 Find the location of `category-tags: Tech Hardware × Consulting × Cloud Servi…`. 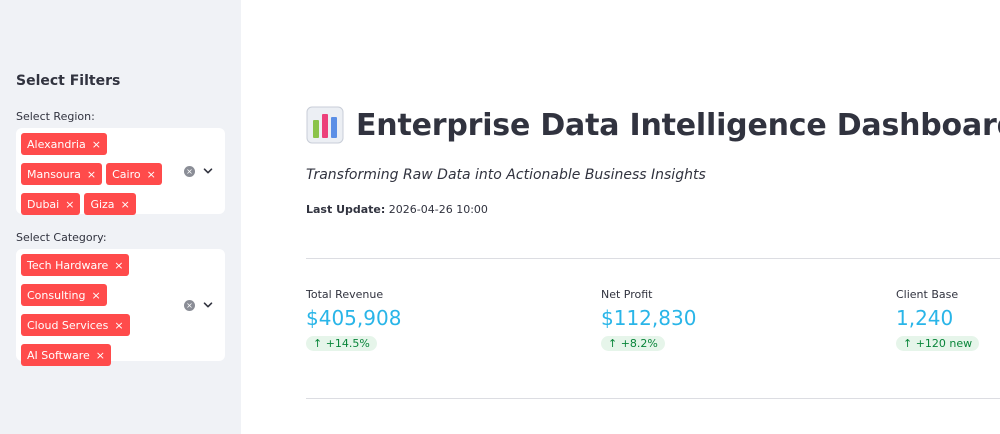

category-tags: Tech Hardware × Consulting × Cloud Servi… is located at coordinates (96, 310).